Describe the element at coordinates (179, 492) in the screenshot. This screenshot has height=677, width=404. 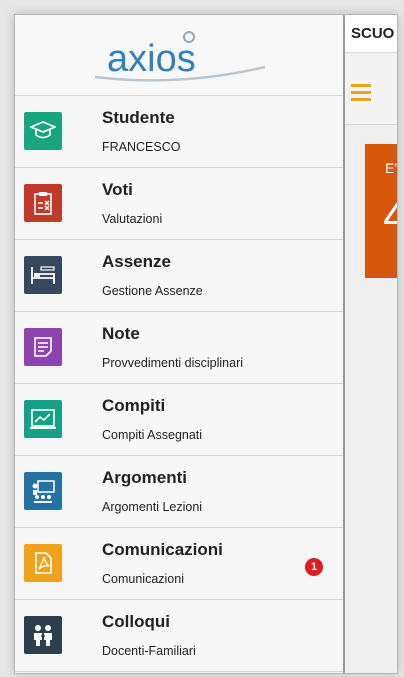
I see `menu-item-argomenti: Argomenti Argomenti Lezioni` at that location.